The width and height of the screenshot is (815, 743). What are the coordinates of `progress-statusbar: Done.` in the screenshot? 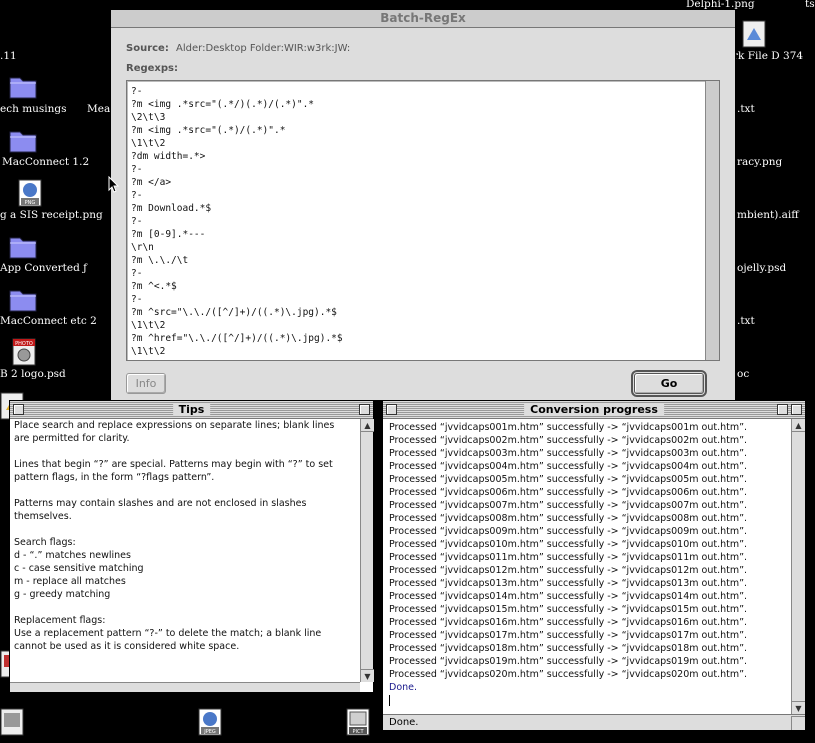 It's located at (594, 722).